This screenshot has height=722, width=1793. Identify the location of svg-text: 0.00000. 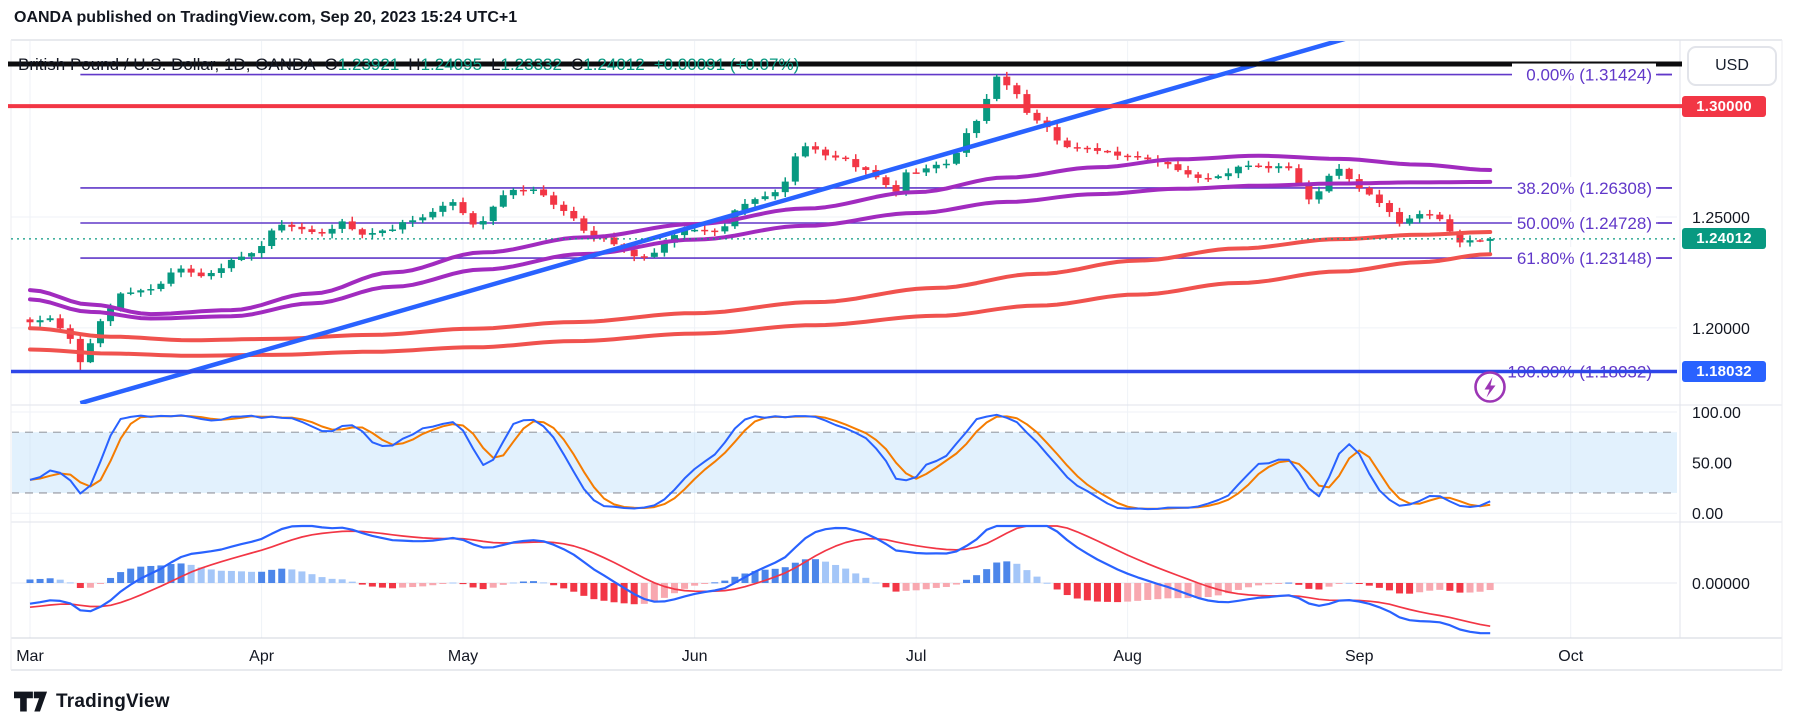
(1721, 584).